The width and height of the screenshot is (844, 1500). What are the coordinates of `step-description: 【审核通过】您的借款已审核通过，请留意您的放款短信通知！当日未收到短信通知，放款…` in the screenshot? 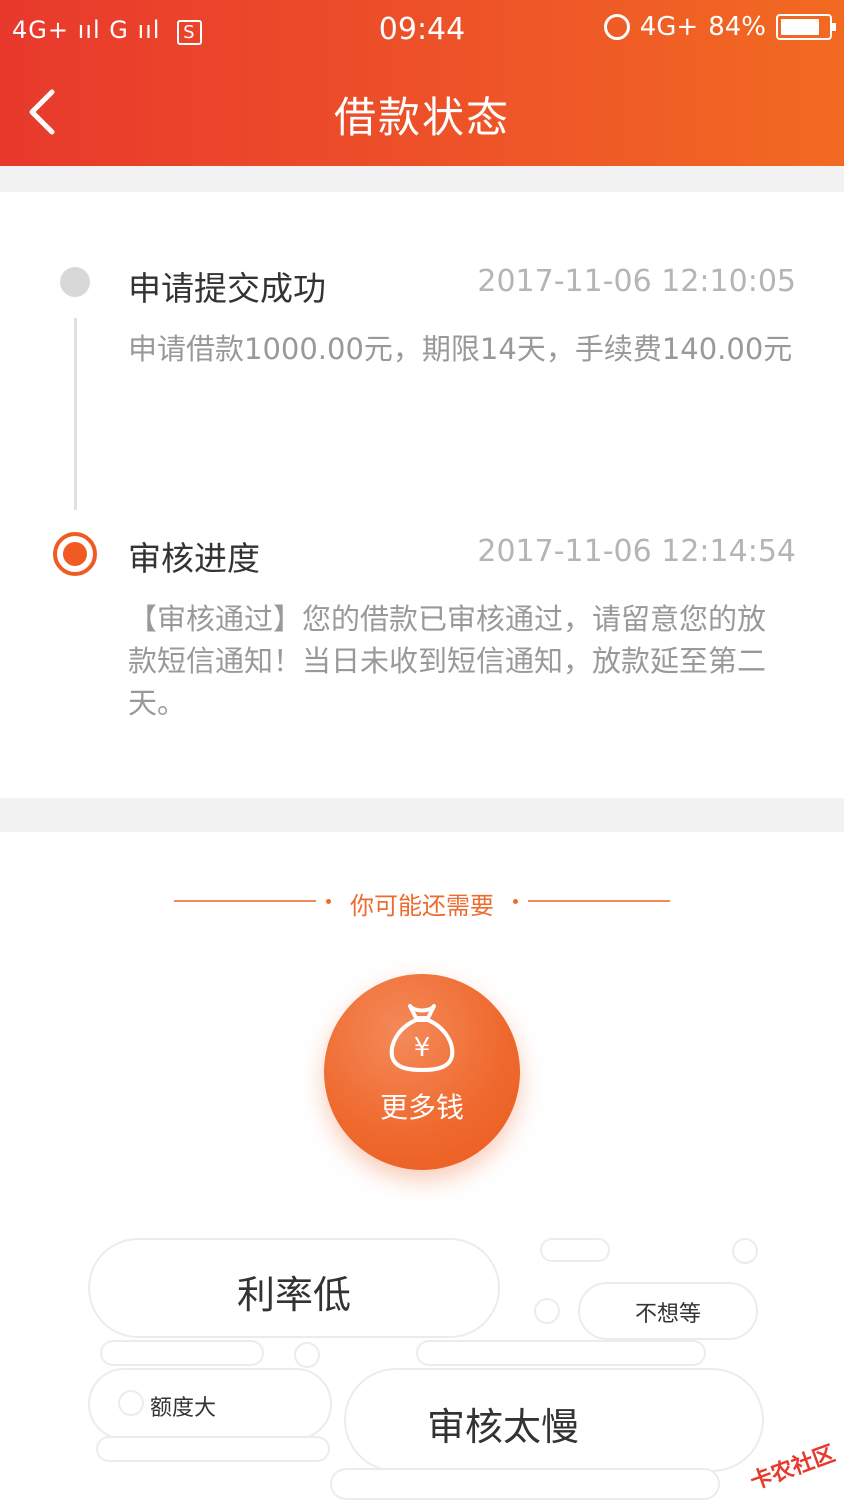 It's located at (447, 661).